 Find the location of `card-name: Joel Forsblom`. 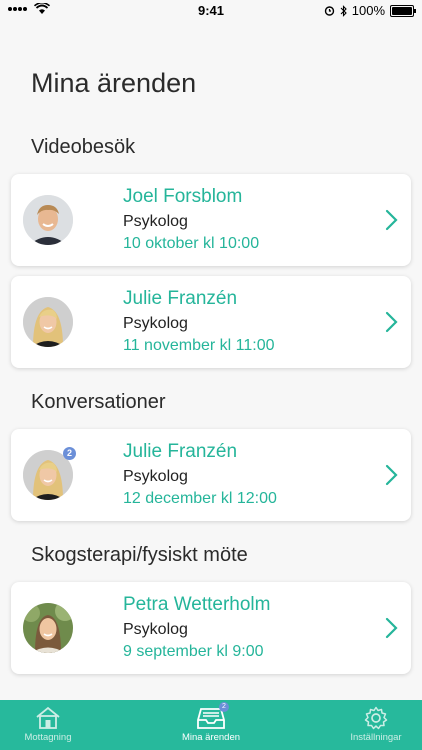

card-name: Joel Forsblom is located at coordinates (183, 196).